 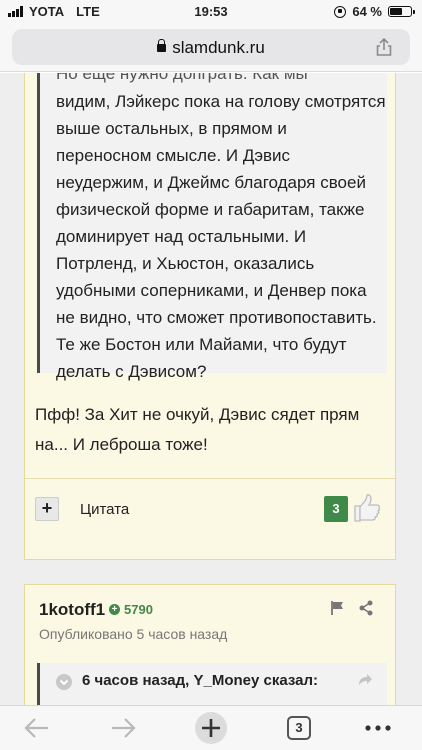 What do you see at coordinates (37, 728) in the screenshot?
I see `back-icon` at bounding box center [37, 728].